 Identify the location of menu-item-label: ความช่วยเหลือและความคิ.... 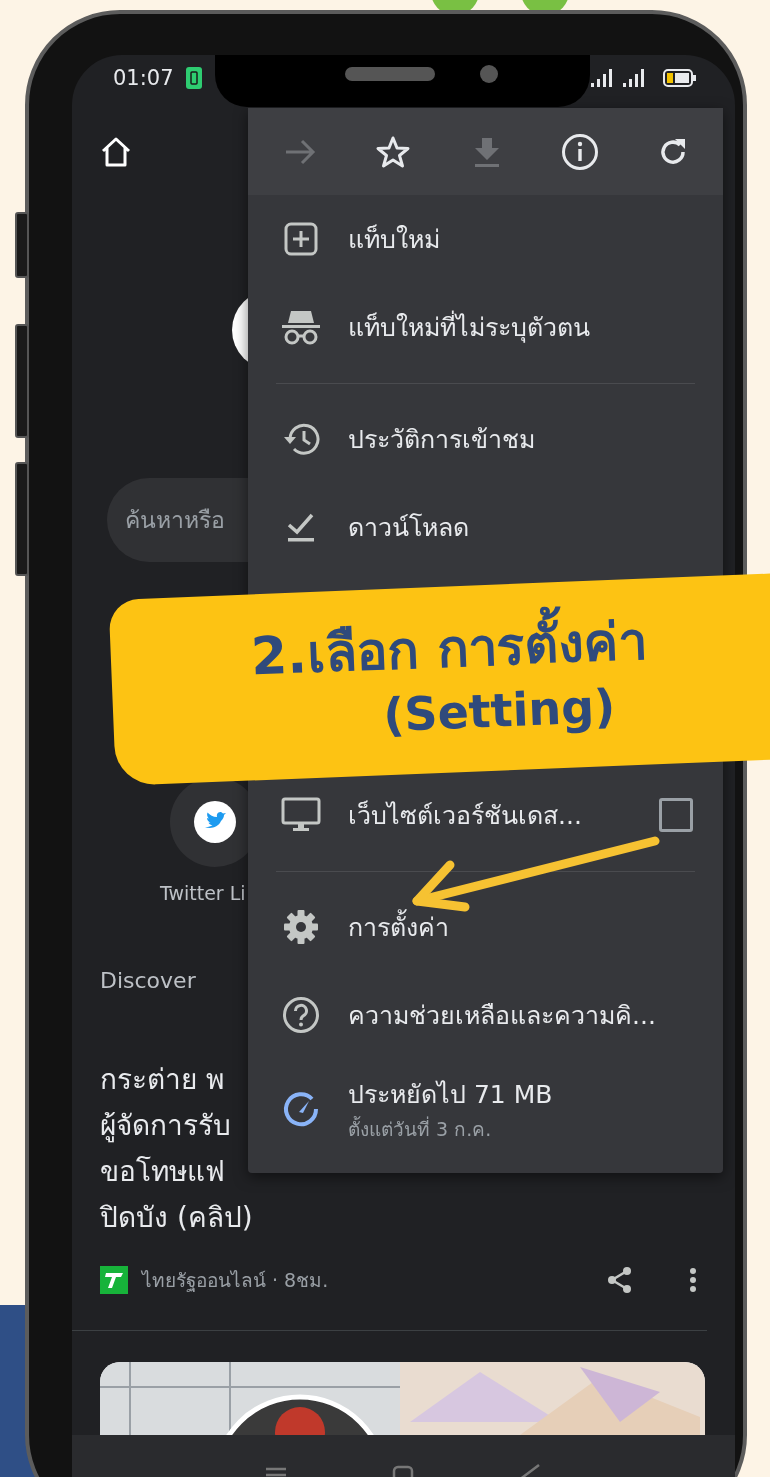
(502, 1016).